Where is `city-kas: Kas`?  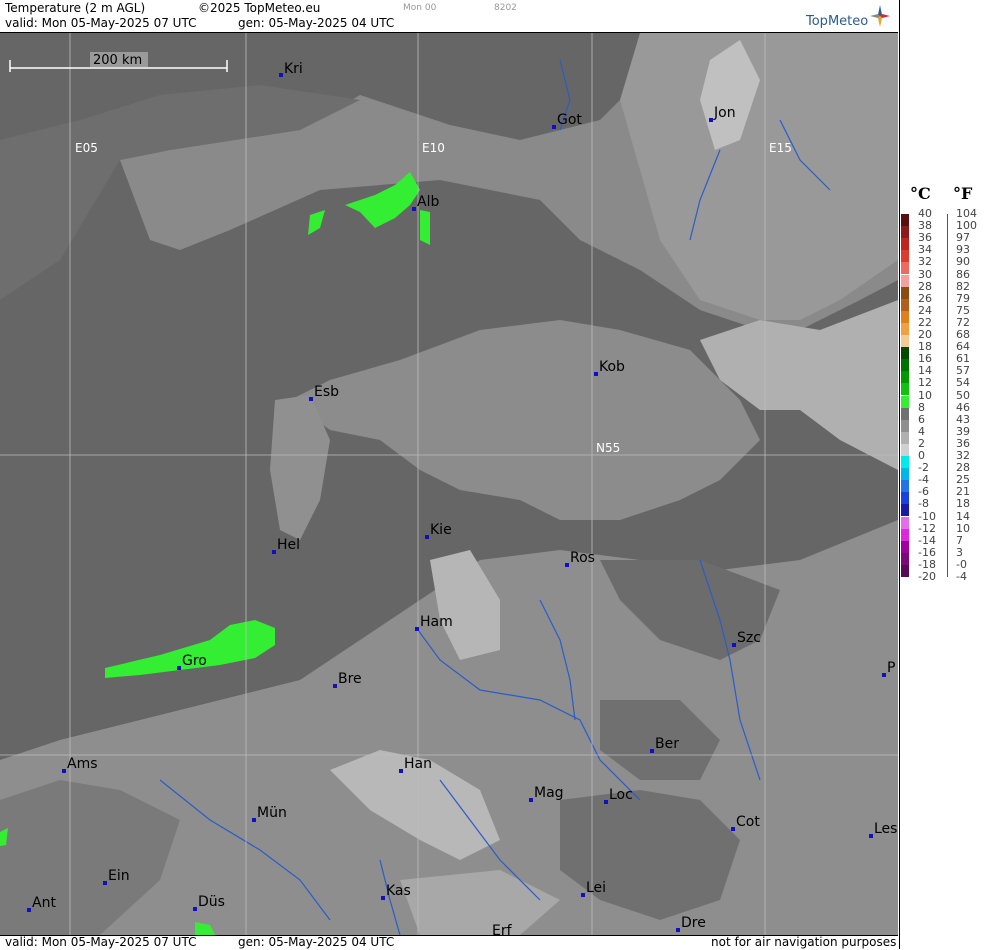
city-kas: Kas is located at coordinates (396, 891).